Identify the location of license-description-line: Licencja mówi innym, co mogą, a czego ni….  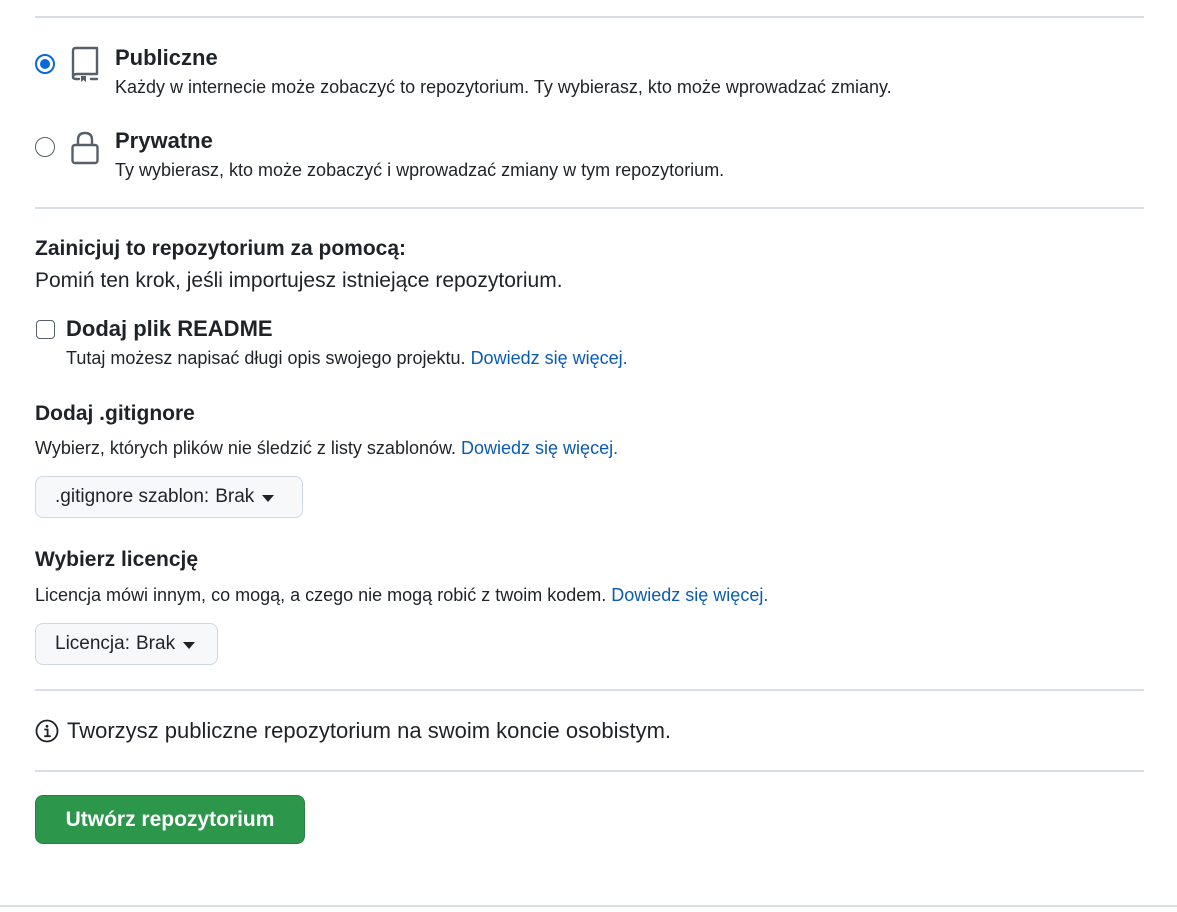
(401, 595).